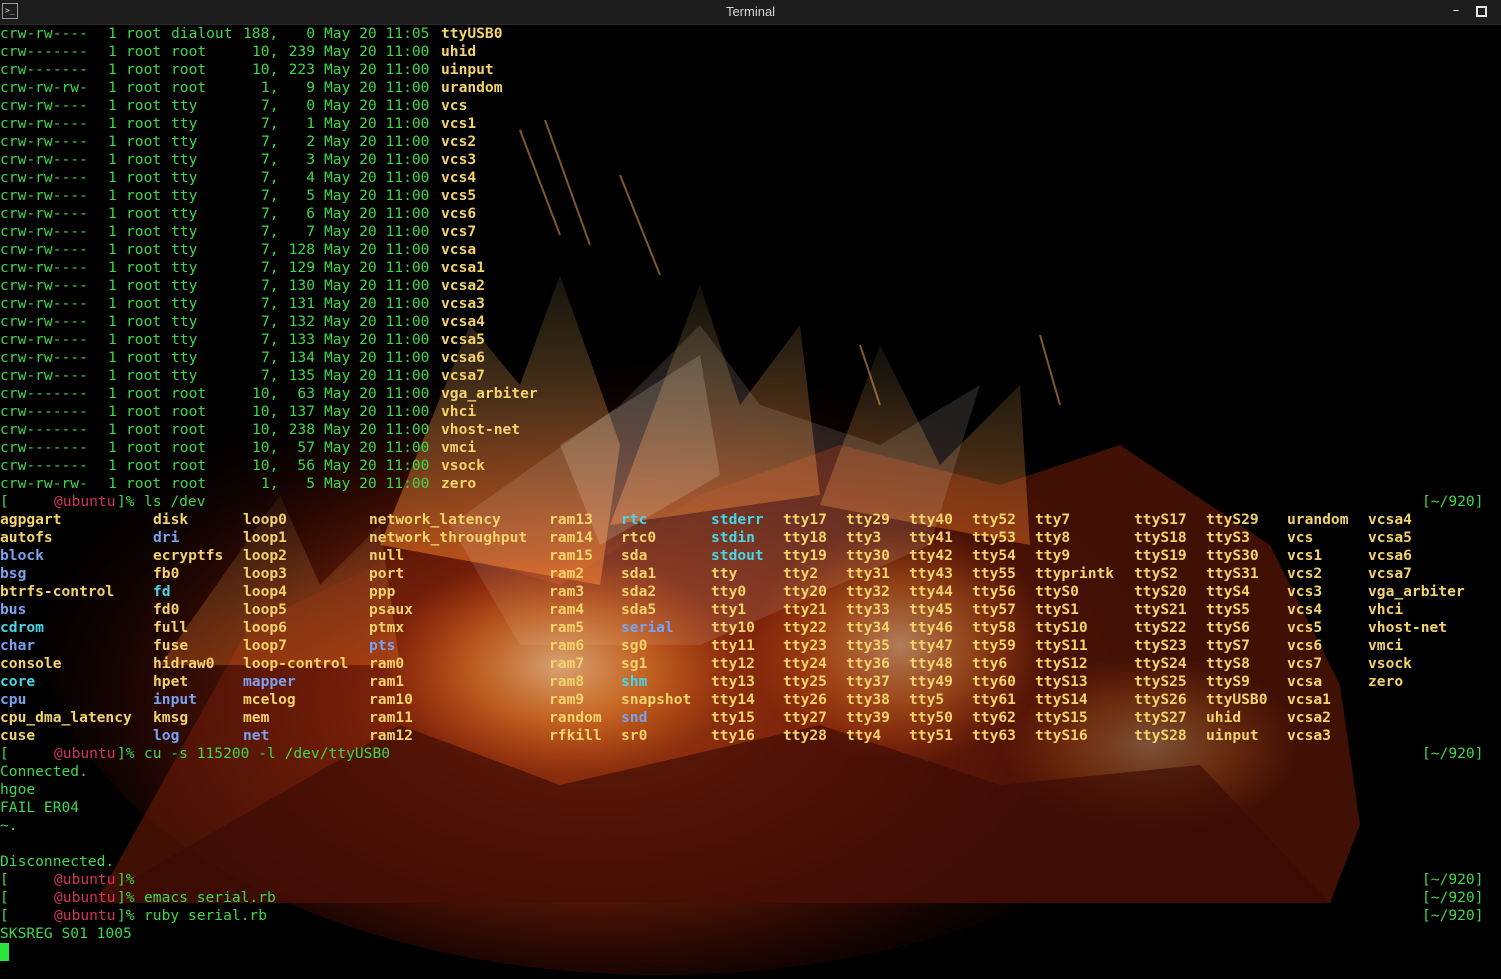  What do you see at coordinates (391, 699) in the screenshot?
I see `device-entry: ram10` at bounding box center [391, 699].